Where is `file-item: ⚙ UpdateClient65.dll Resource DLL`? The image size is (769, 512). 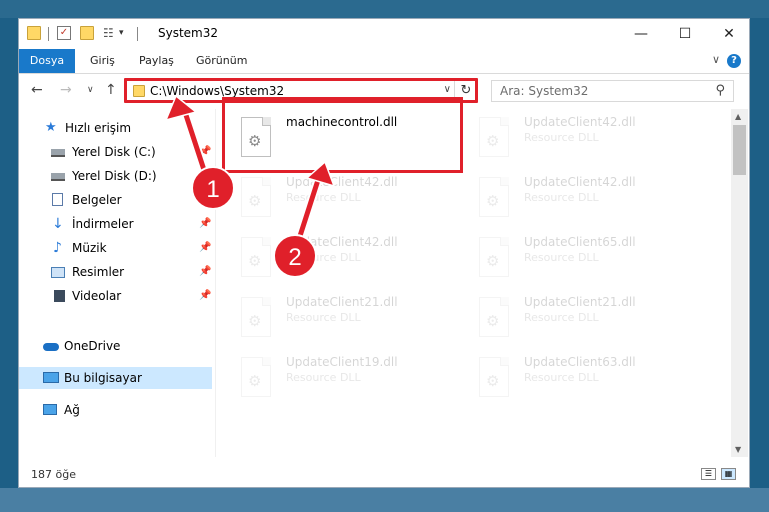
file-item: ⚙ UpdateClient65.dll Resource DLL is located at coordinates (572, 257).